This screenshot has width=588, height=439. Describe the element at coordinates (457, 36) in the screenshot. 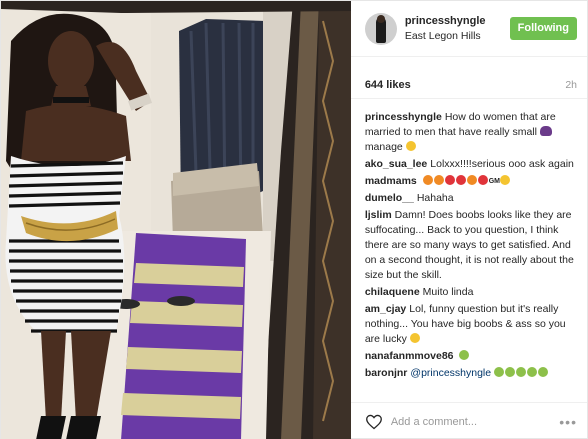

I see `location-link: East Legon Hills` at that location.